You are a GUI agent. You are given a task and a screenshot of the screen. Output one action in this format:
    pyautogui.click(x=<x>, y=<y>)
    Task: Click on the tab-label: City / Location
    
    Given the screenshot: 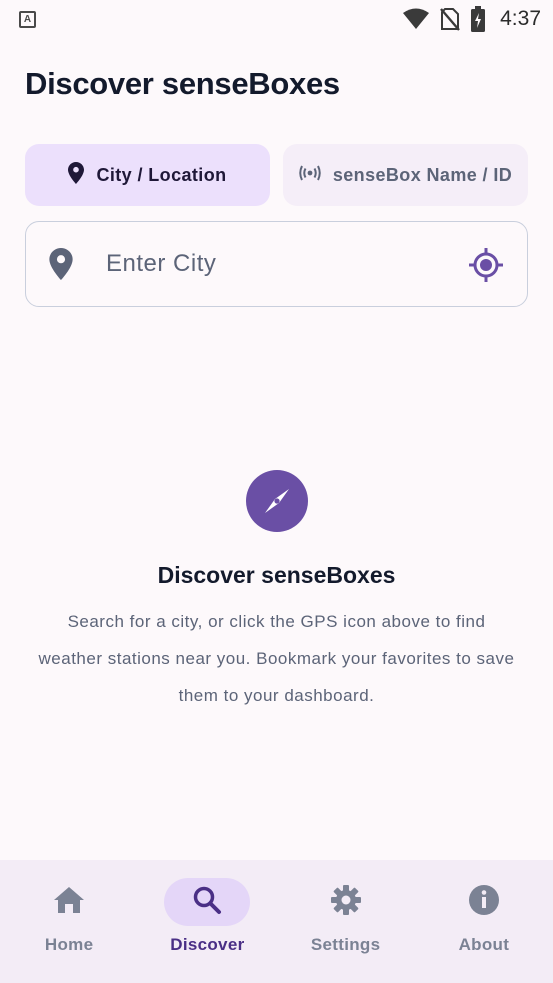 What is the action you would take?
    pyautogui.click(x=161, y=174)
    